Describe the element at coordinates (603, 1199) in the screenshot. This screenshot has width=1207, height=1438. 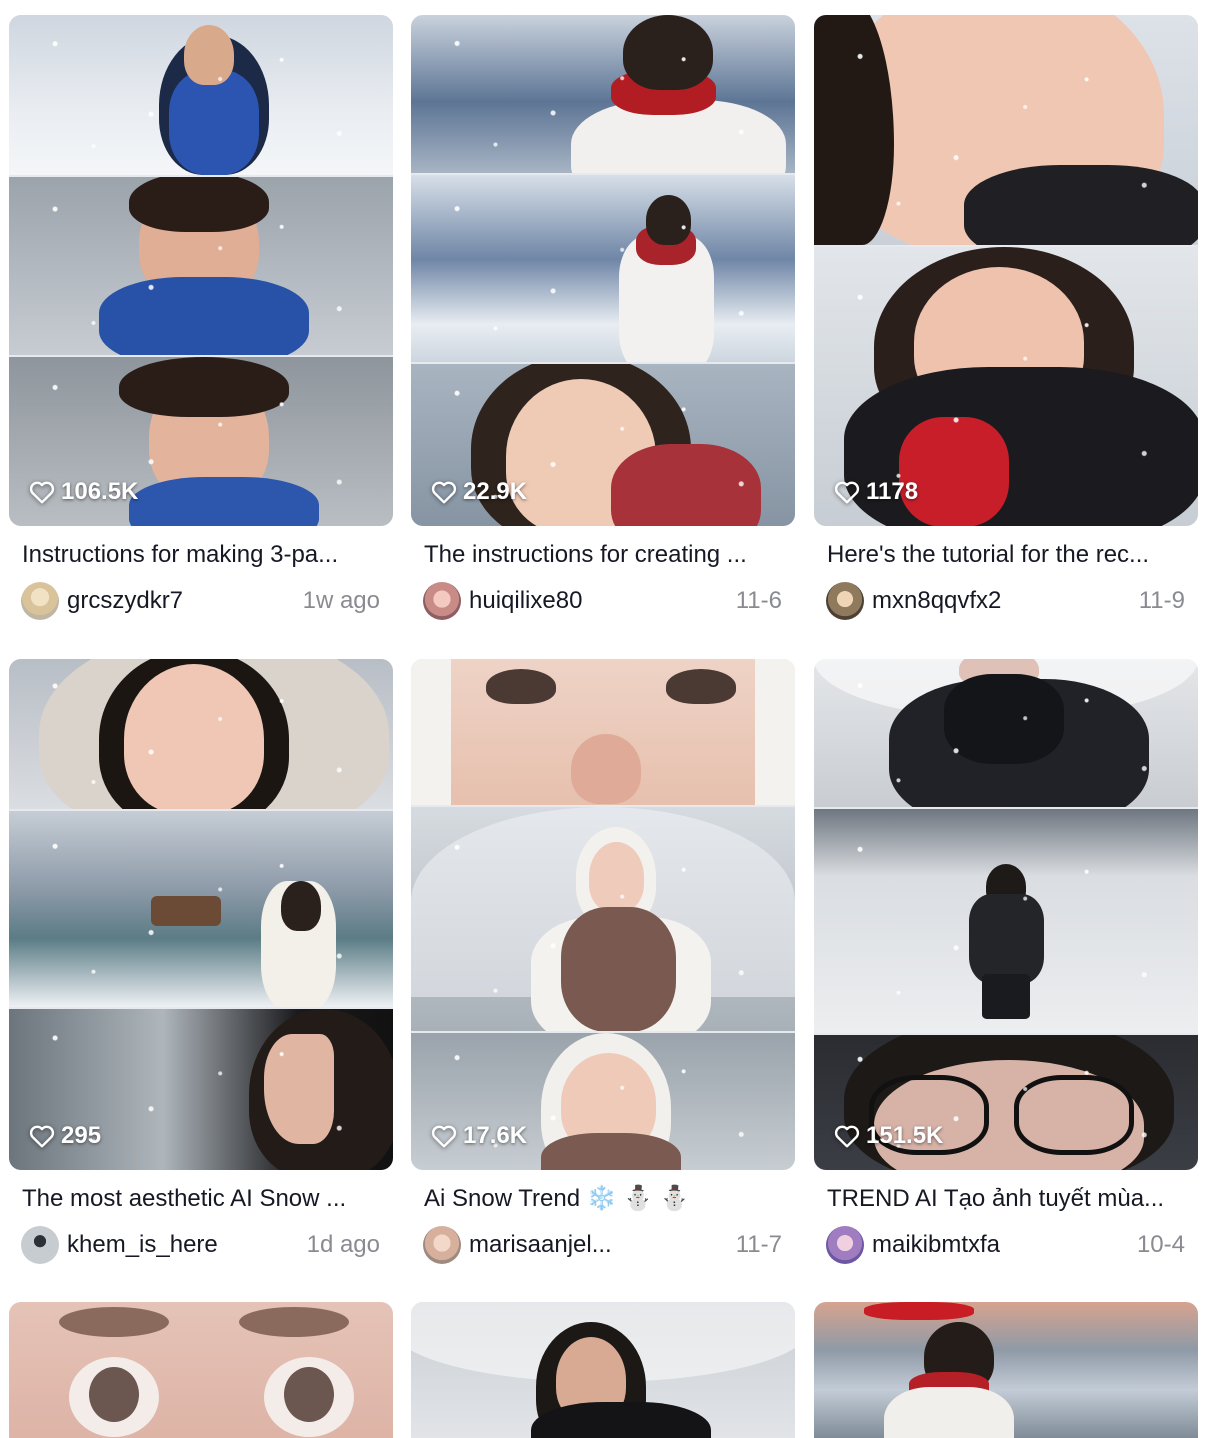
I see `video-title: Ai Snow Trend ❄️ ⛄ ⛄` at that location.